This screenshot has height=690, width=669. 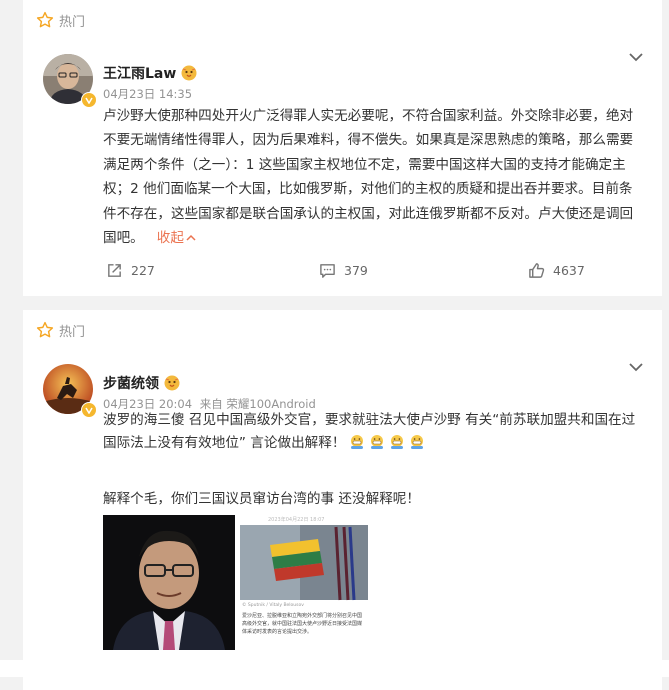 I want to click on like-icon, so click(x=537, y=270).